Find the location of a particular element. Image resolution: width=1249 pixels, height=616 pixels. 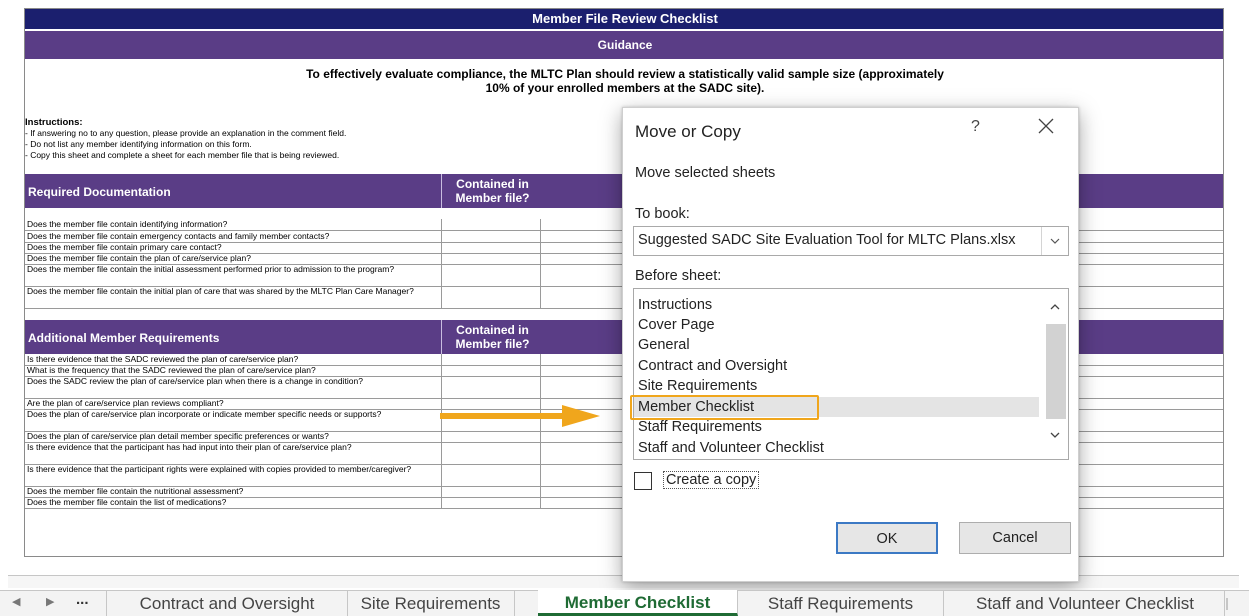

help-button: ? is located at coordinates (975, 127).